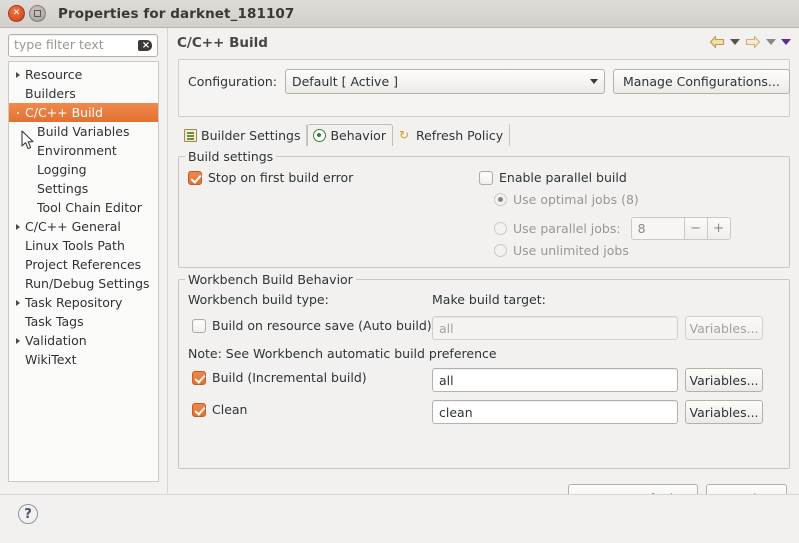  What do you see at coordinates (489, 299) in the screenshot?
I see `make-build-target-text: Make build target:` at bounding box center [489, 299].